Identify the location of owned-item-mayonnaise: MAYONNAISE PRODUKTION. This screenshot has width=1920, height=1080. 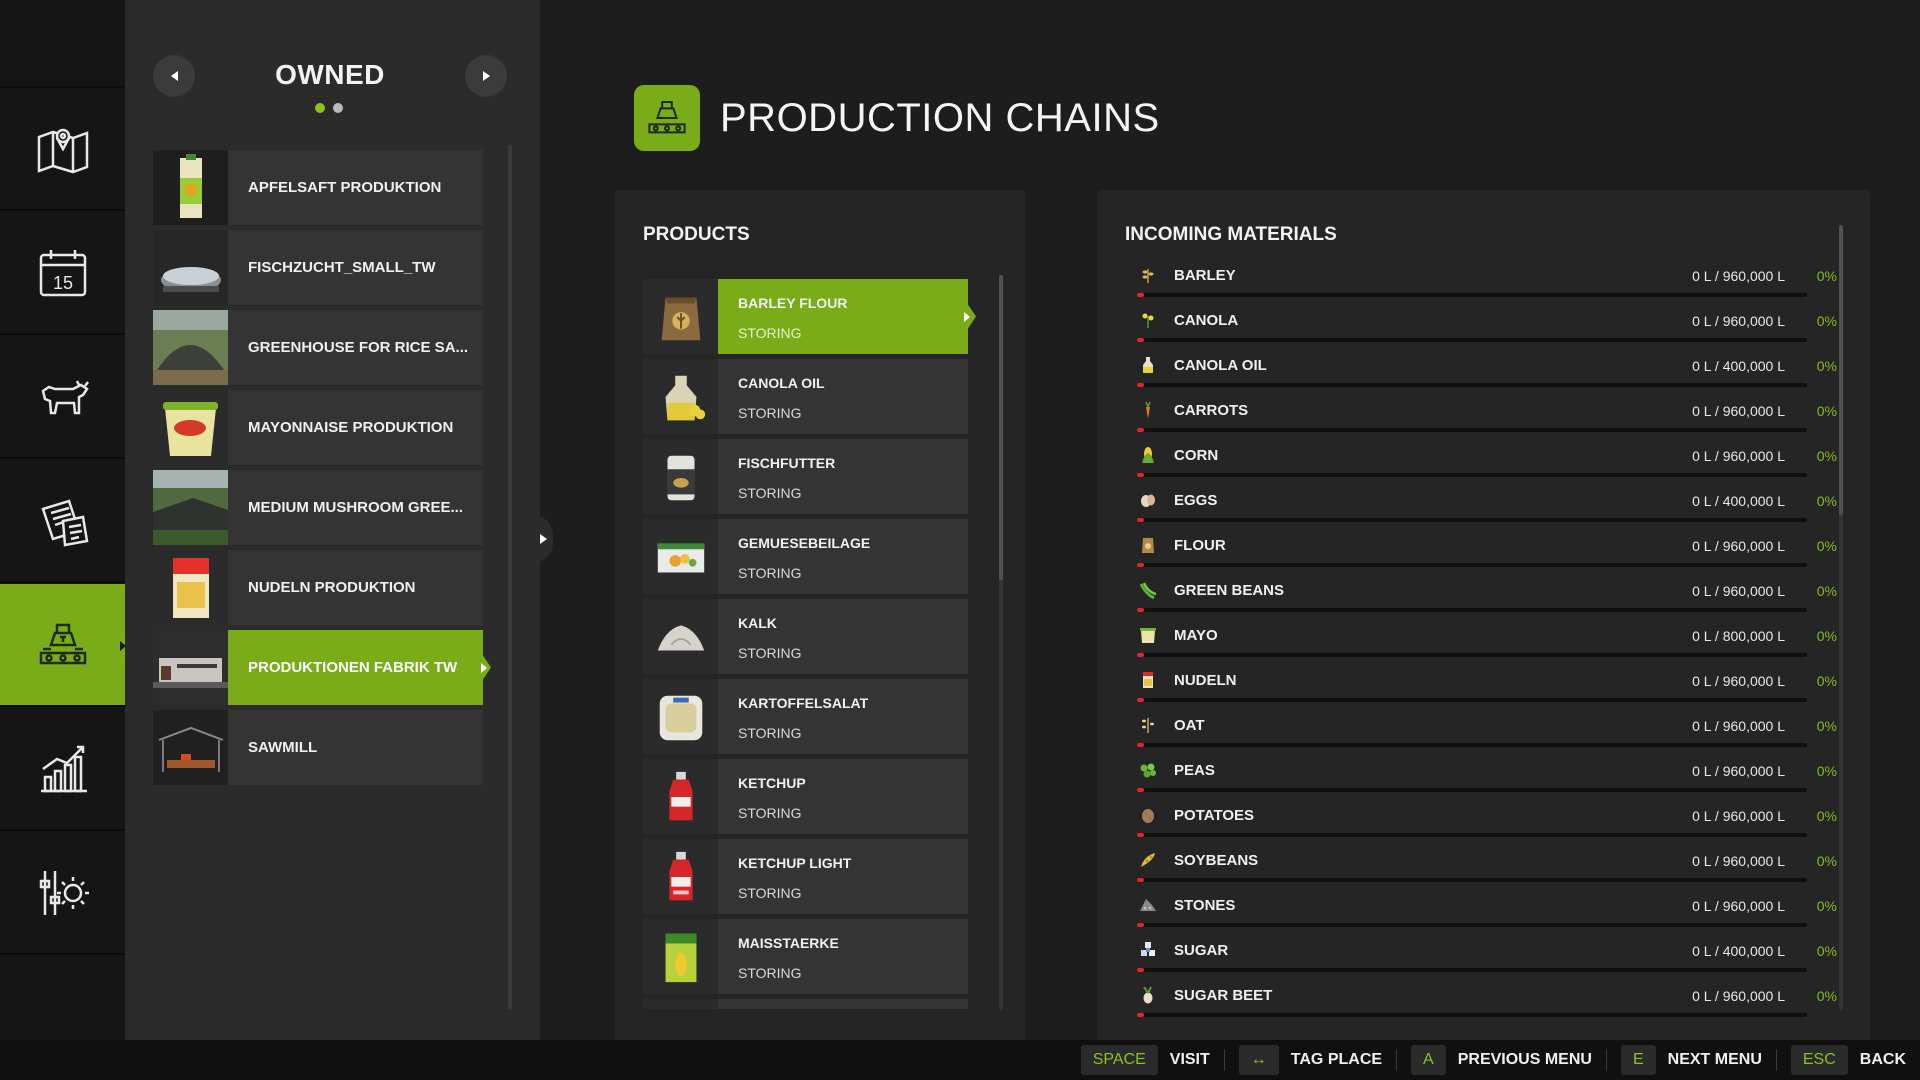
(318, 427).